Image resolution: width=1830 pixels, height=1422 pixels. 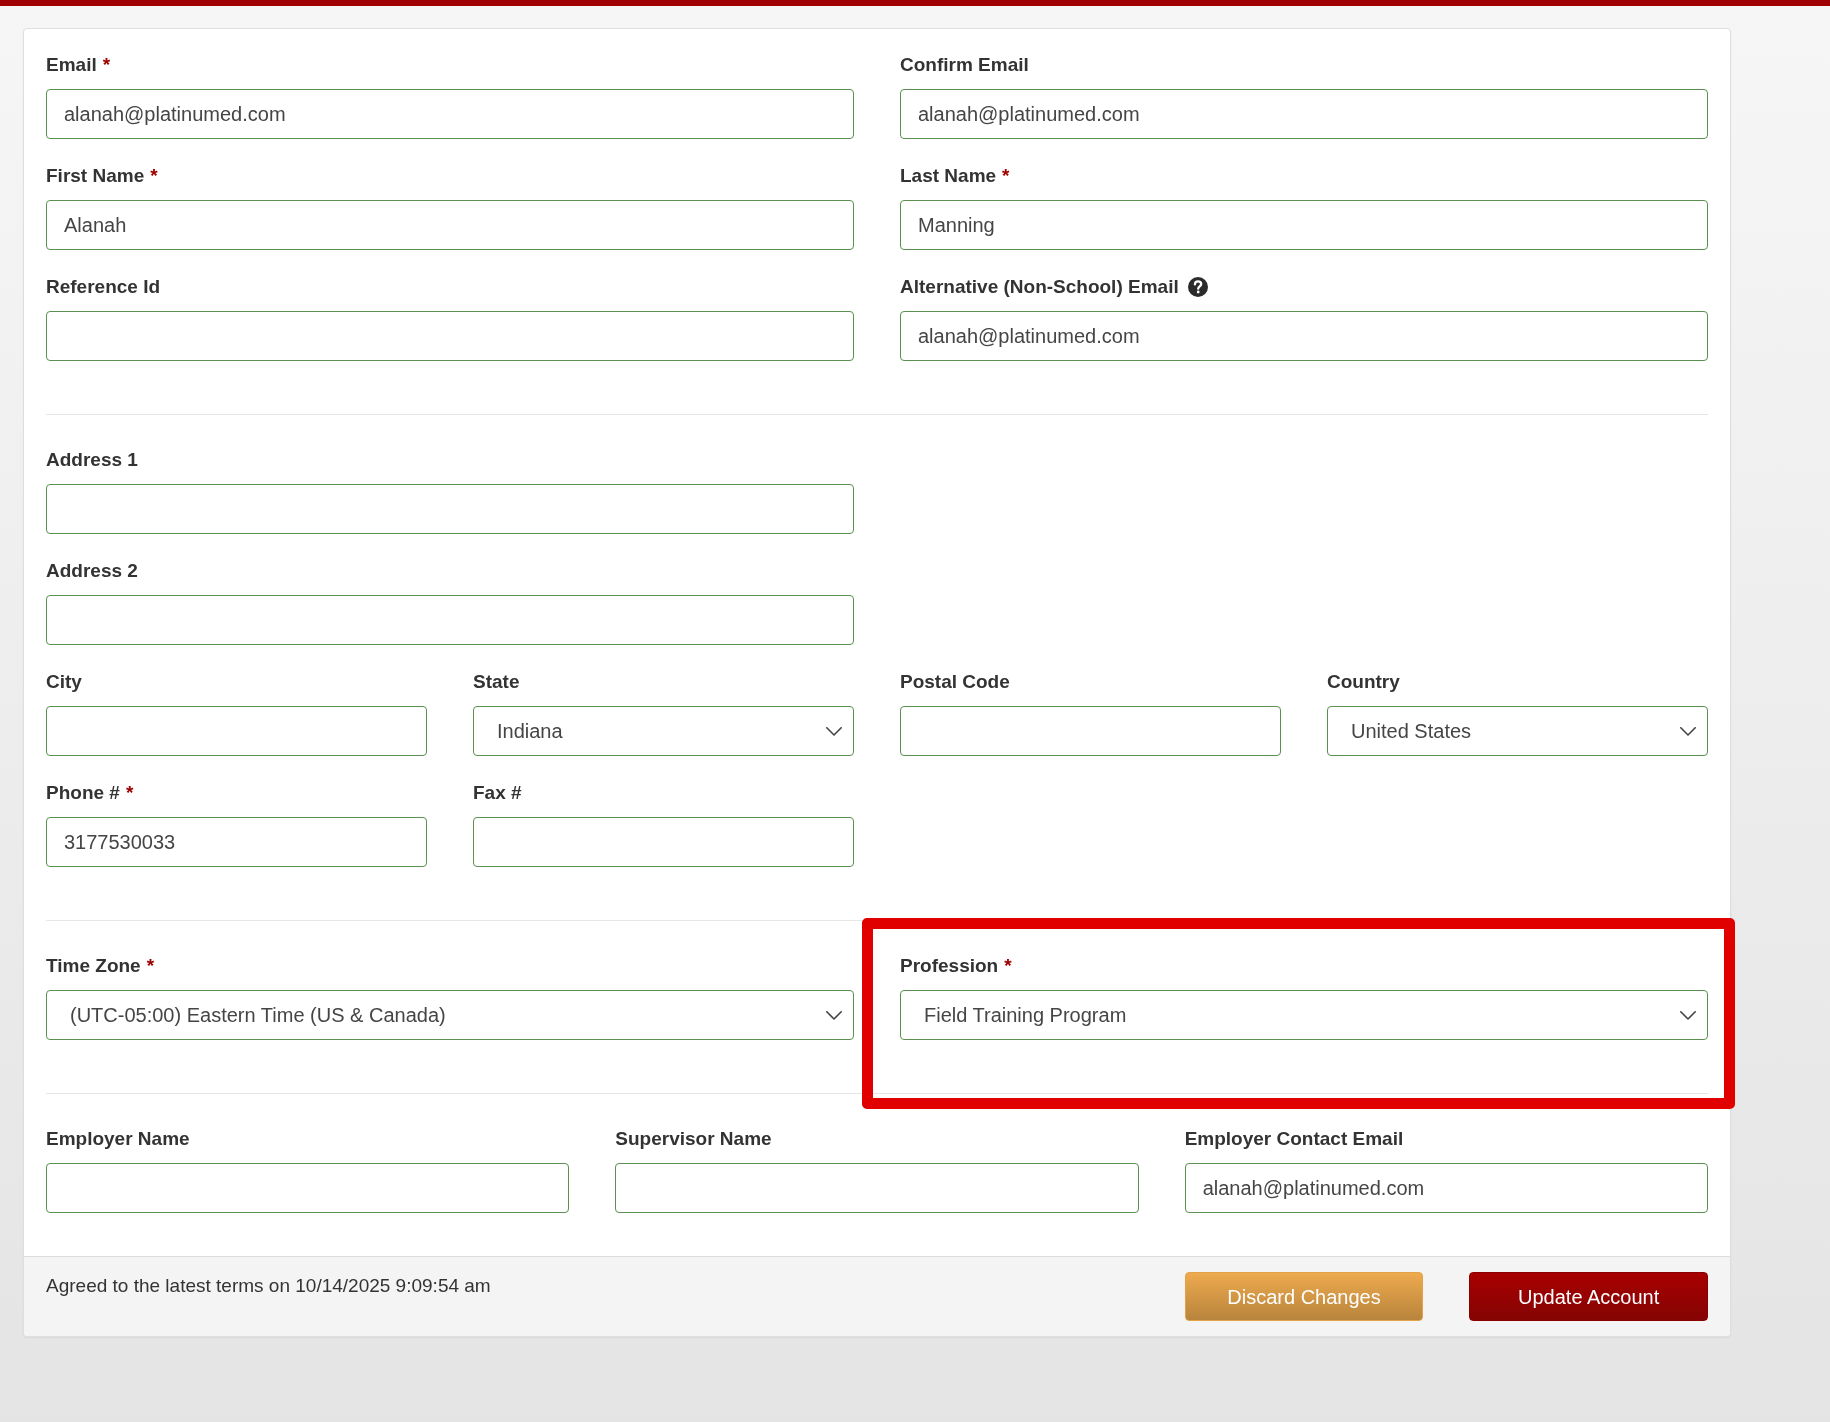 I want to click on field-label: First Name, so click(x=95, y=176).